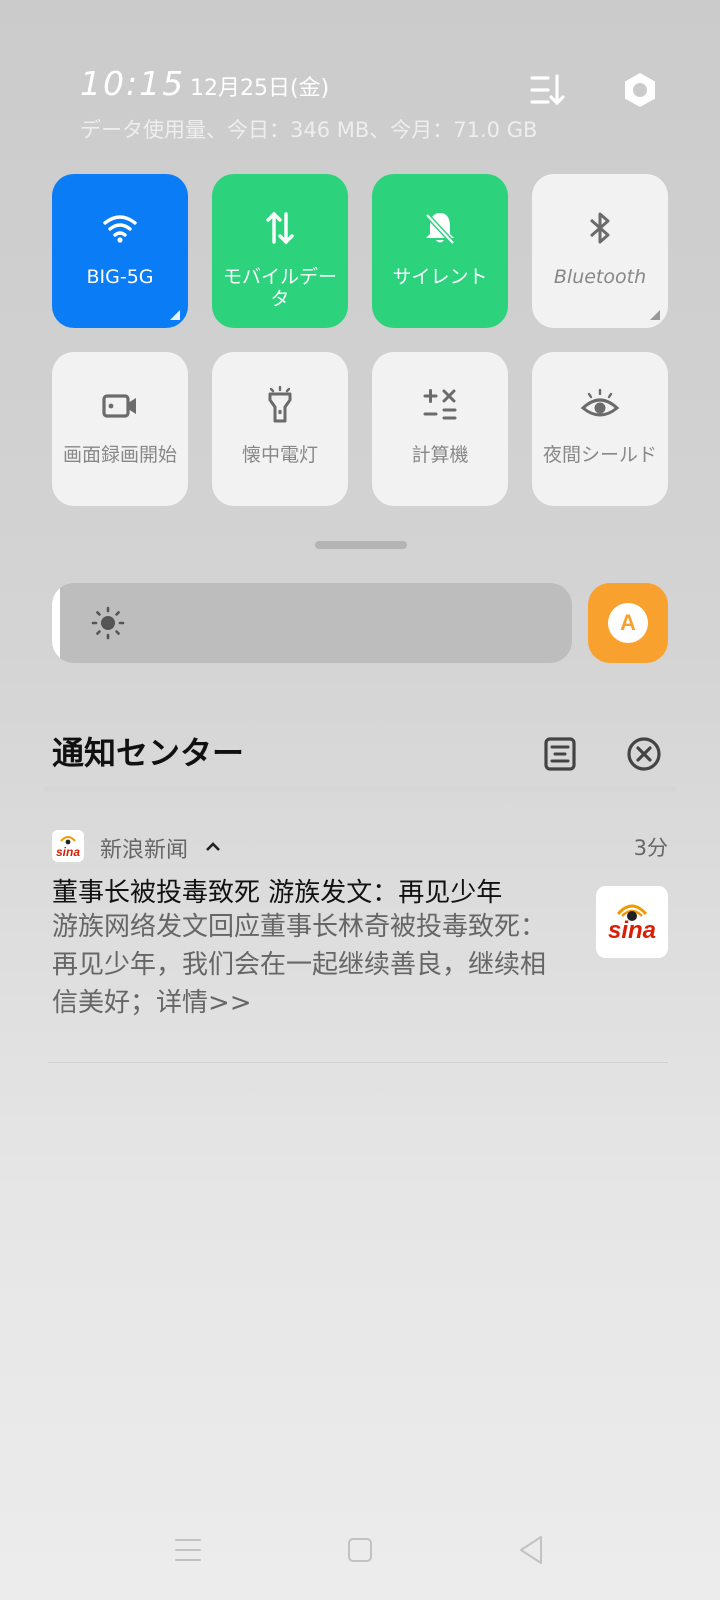  Describe the element at coordinates (600, 277) in the screenshot. I see `tile-label: Bluetooth` at that location.